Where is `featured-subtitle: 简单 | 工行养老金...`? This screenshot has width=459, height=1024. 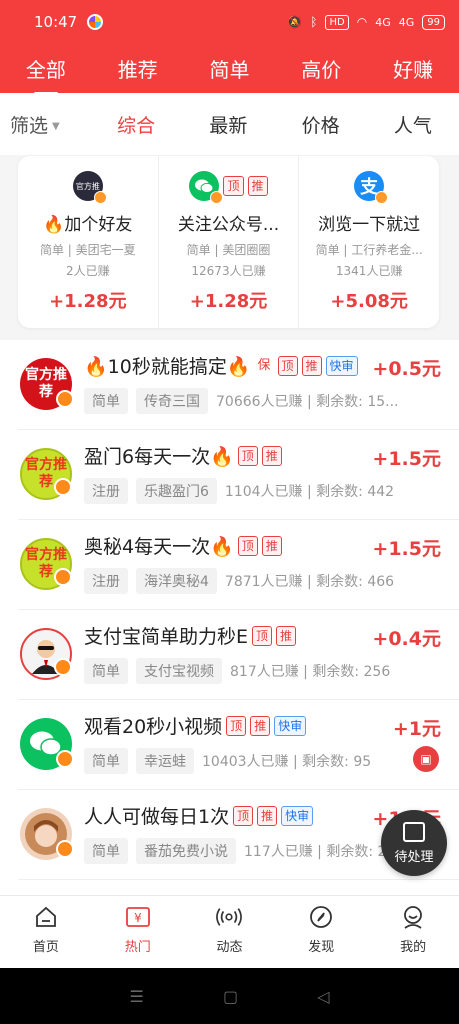
featured-subtitle: 简单 | 工行养老金... is located at coordinates (369, 250).